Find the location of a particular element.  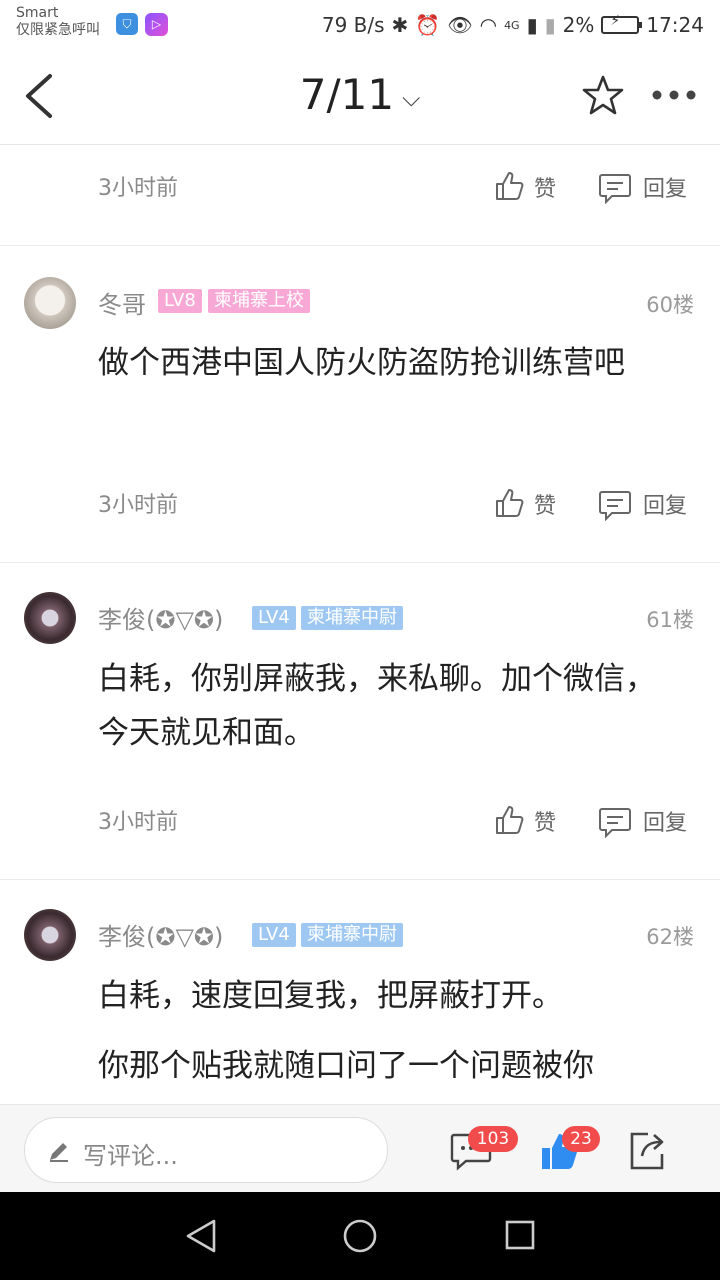

carrier-name: Smart is located at coordinates (37, 13).